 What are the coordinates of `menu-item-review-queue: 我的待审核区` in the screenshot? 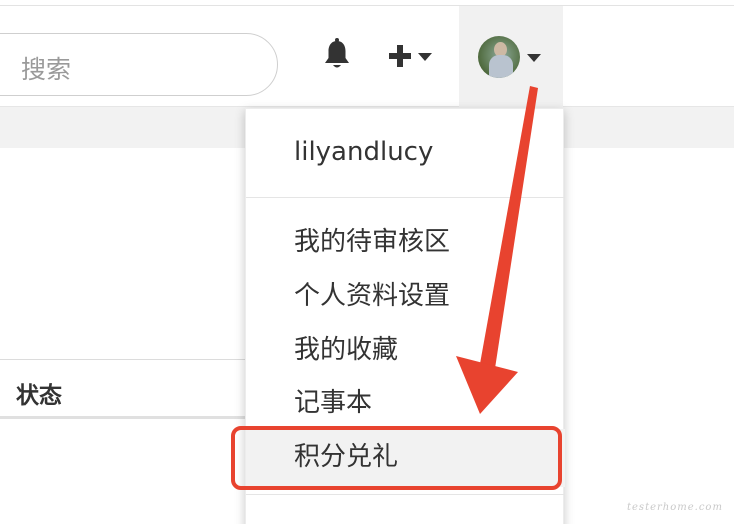 It's located at (372, 239).